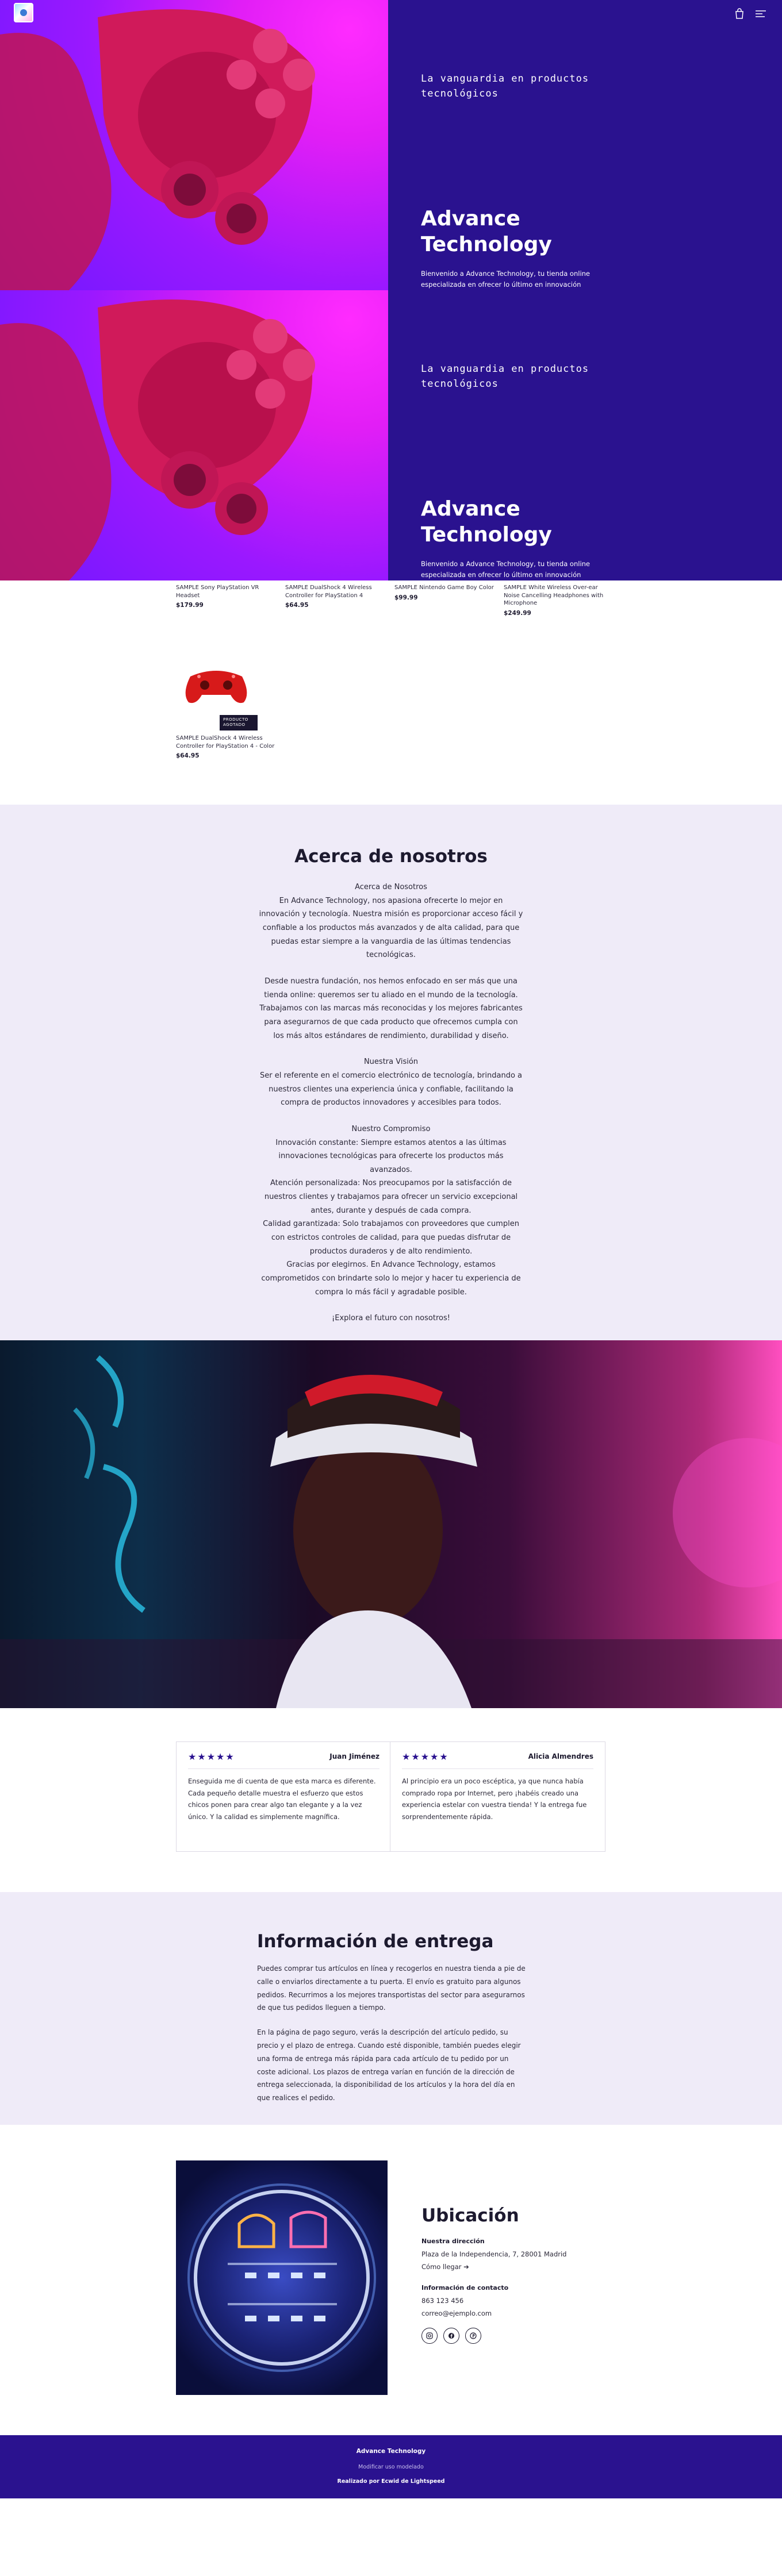 The width and height of the screenshot is (782, 2576). What do you see at coordinates (470, 2215) in the screenshot?
I see `location-title: Ubicación` at bounding box center [470, 2215].